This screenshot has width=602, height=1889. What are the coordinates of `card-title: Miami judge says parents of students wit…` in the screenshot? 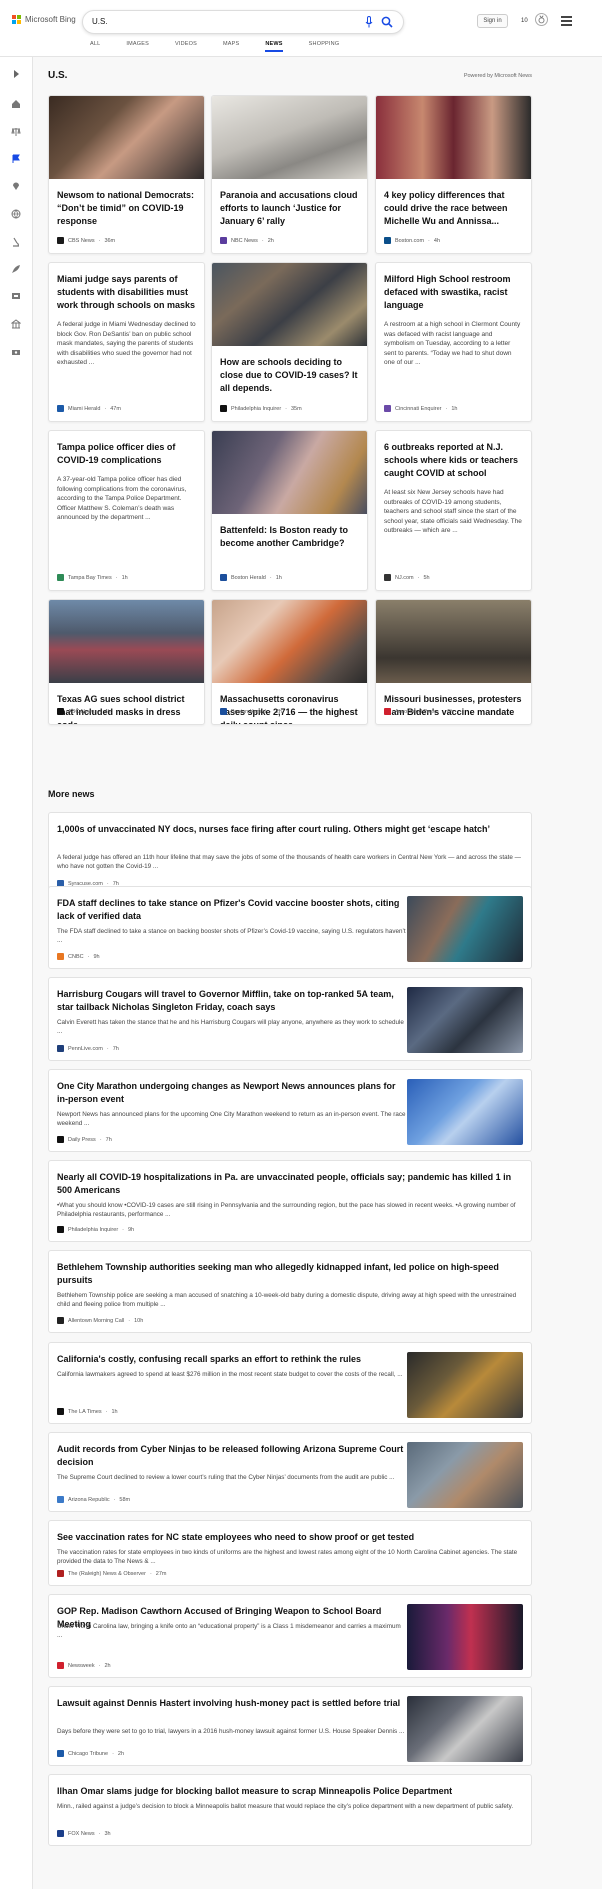 It's located at (126, 292).